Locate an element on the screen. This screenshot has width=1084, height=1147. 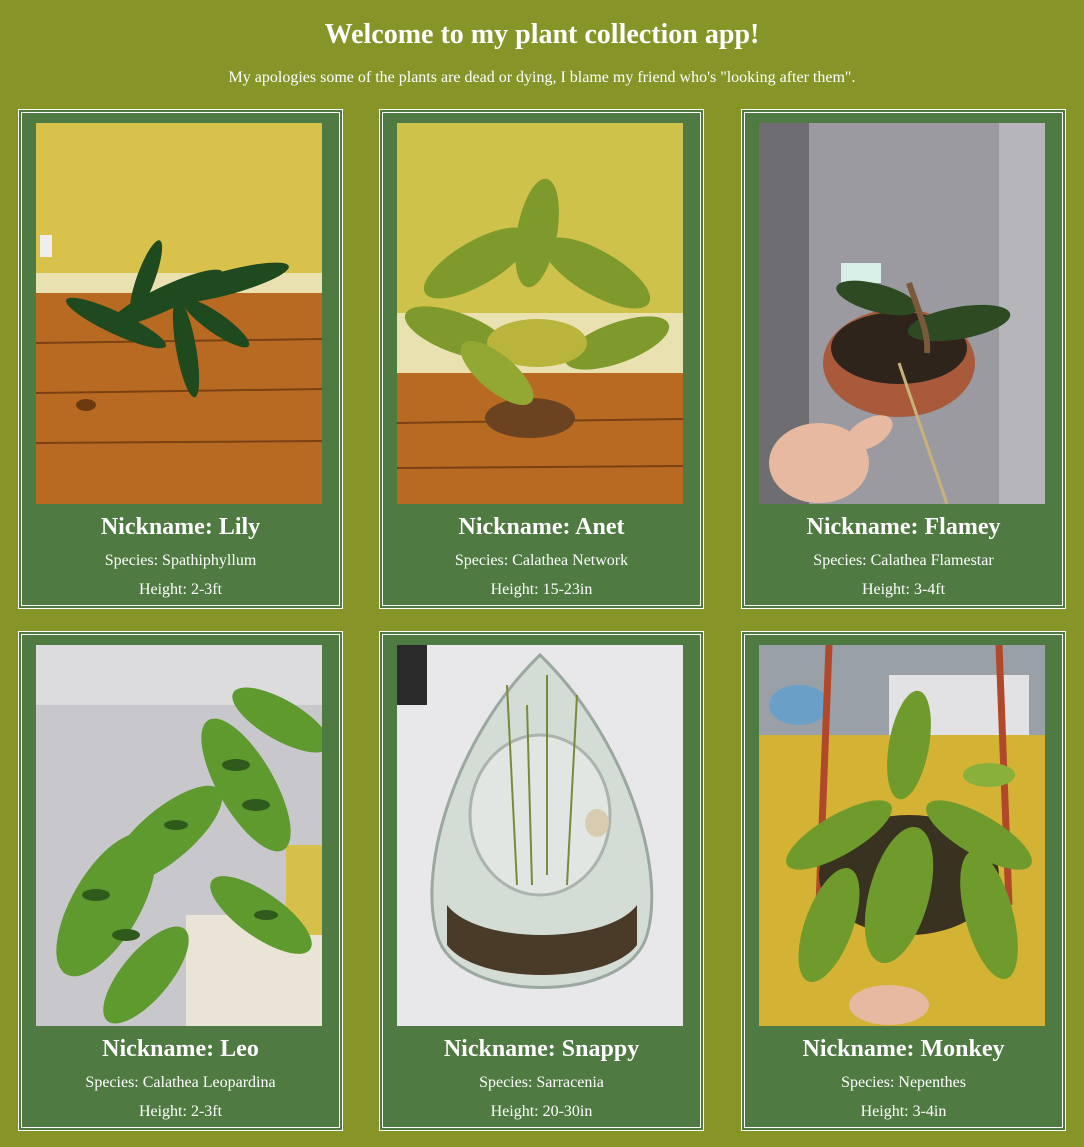
plant-photo-anet is located at coordinates (540, 313).